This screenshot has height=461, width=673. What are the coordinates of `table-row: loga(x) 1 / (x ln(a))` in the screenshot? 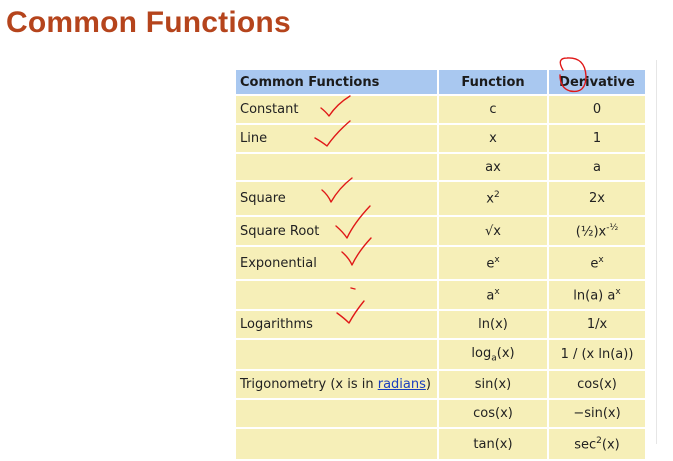 It's located at (440, 354).